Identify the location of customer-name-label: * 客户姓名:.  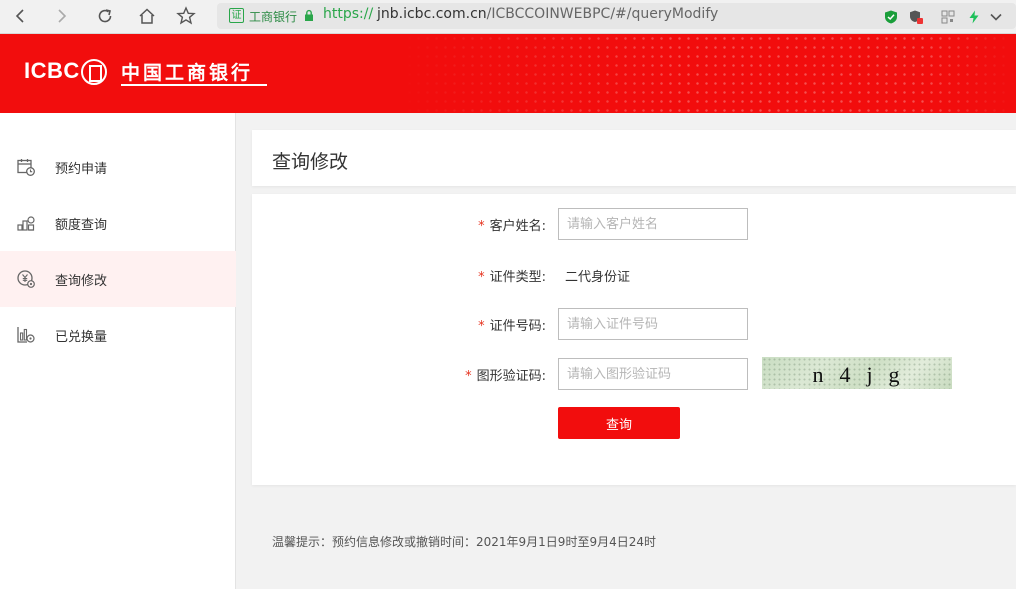
(512, 224).